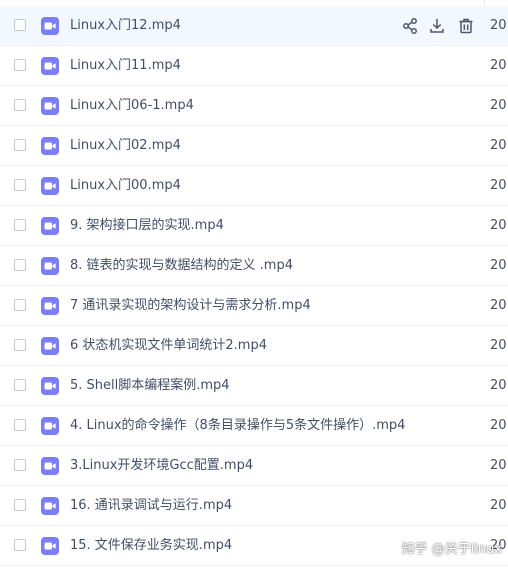 Image resolution: width=508 pixels, height=573 pixels. I want to click on file-row: Linux入门00.mp4 201, so click(254, 186).